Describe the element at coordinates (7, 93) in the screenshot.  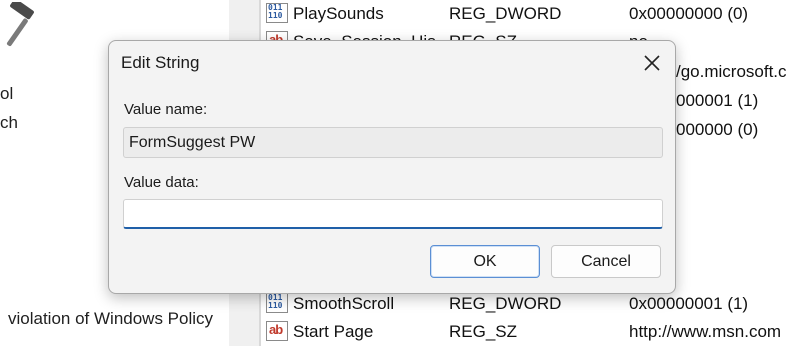
I see `tree-text-fragment: ol` at that location.